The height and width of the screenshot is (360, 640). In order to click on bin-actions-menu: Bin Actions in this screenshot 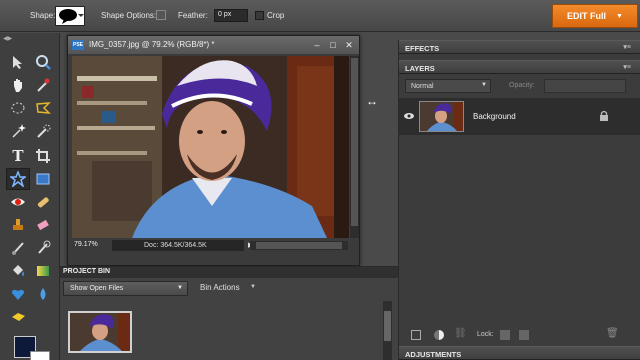, I will do `click(220, 287)`.